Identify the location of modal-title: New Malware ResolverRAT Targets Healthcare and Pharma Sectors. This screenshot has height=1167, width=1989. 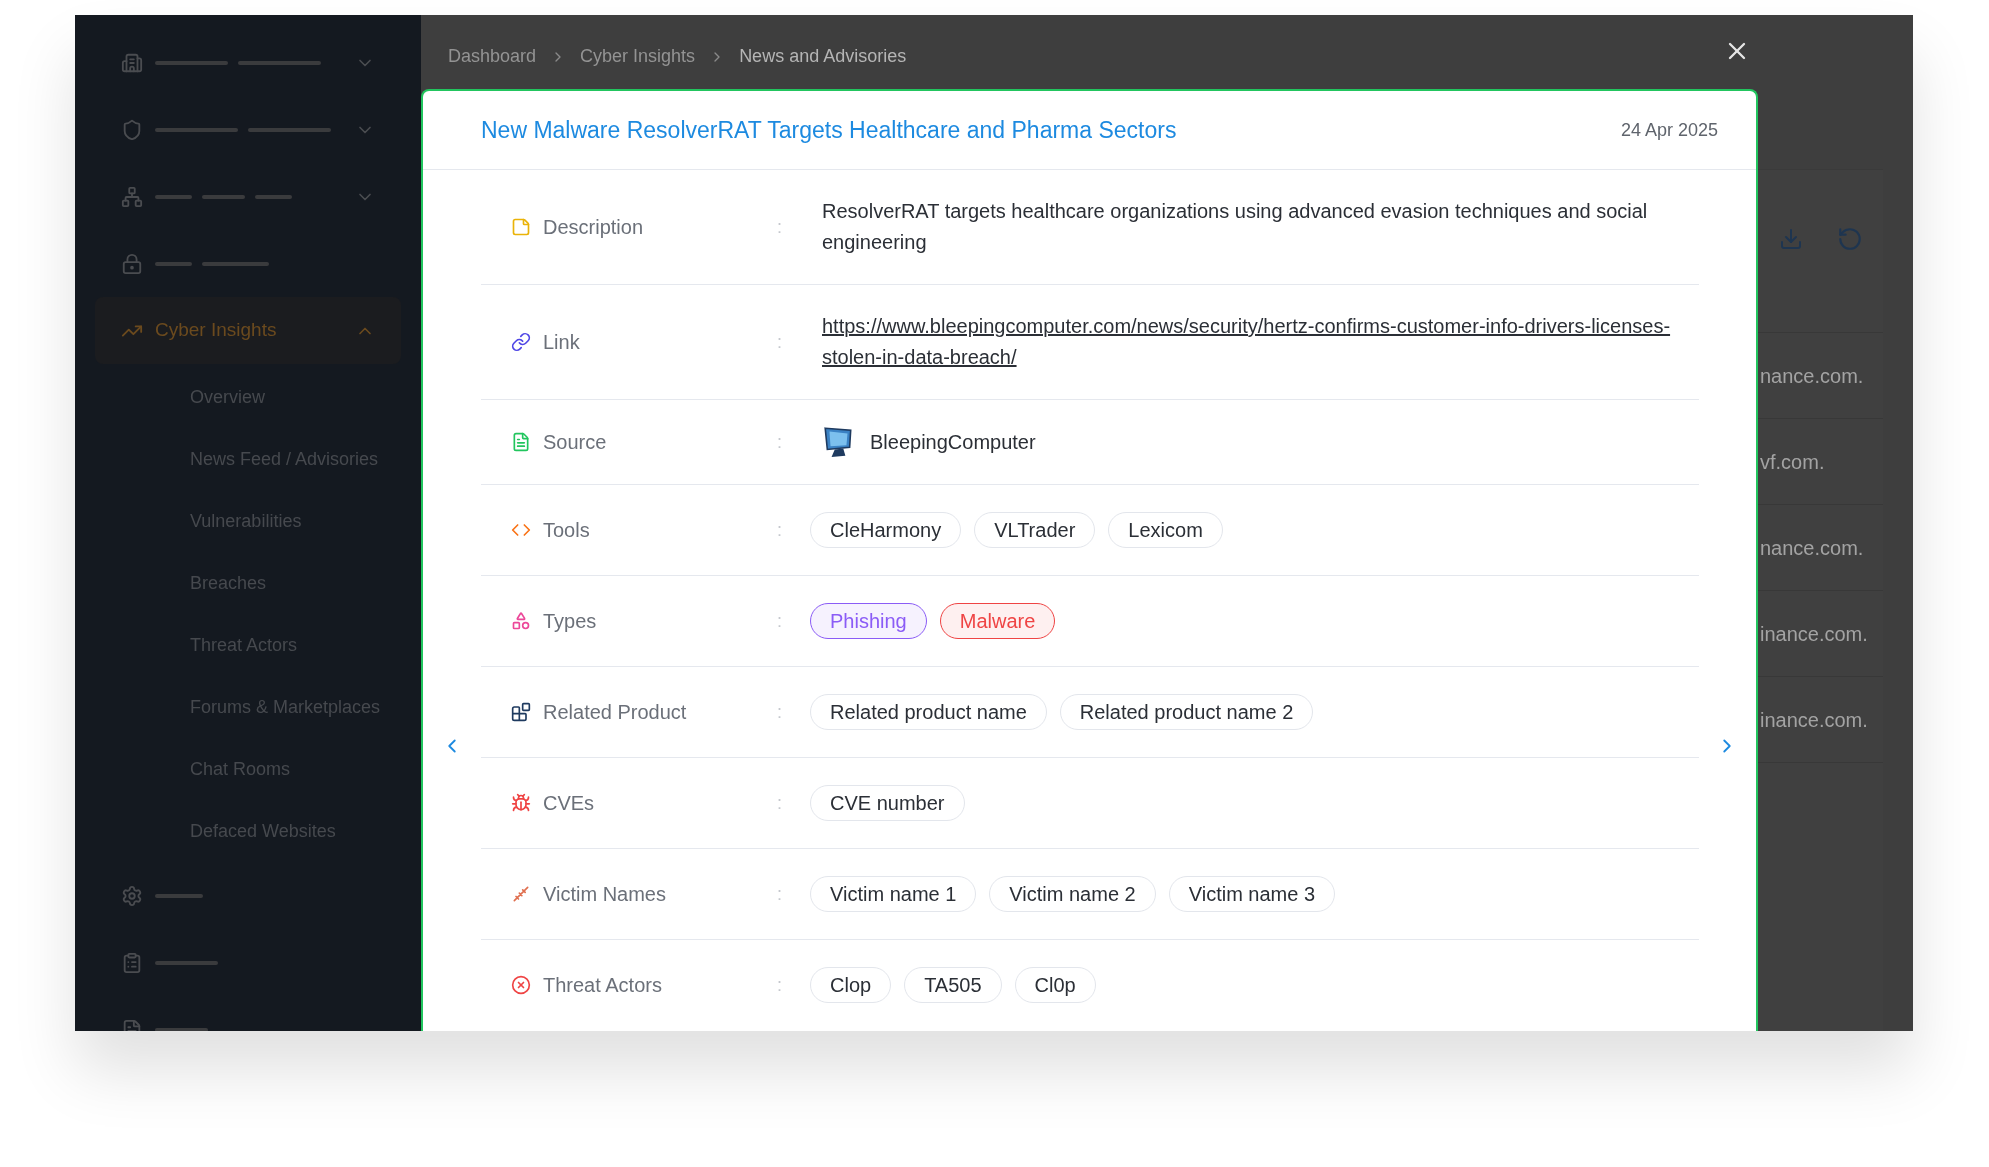
(829, 130).